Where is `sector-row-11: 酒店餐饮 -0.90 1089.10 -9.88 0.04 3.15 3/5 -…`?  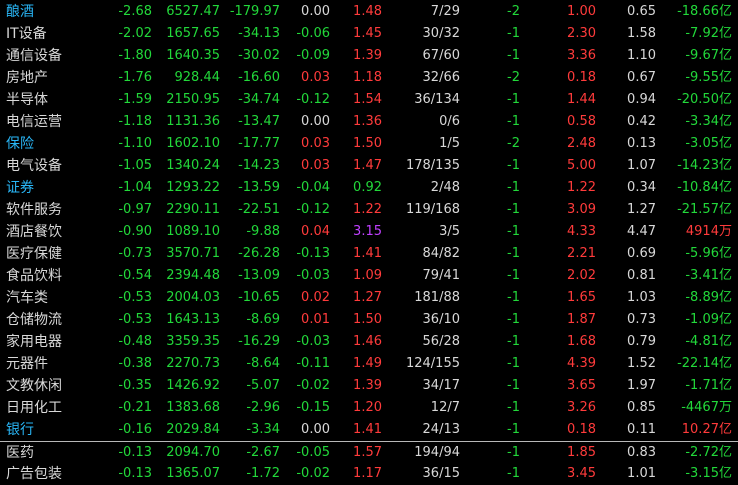 sector-row-11: 酒店餐饮 -0.90 1089.10 -9.88 0.04 3.15 3/5 -… is located at coordinates (369, 232).